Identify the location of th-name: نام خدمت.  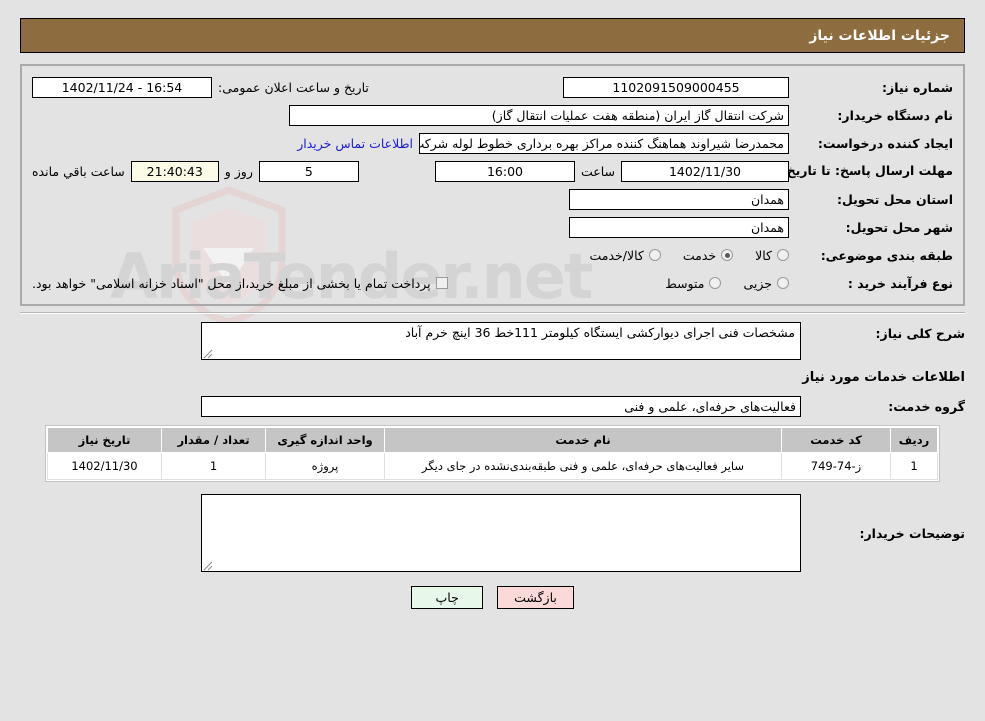
(583, 440).